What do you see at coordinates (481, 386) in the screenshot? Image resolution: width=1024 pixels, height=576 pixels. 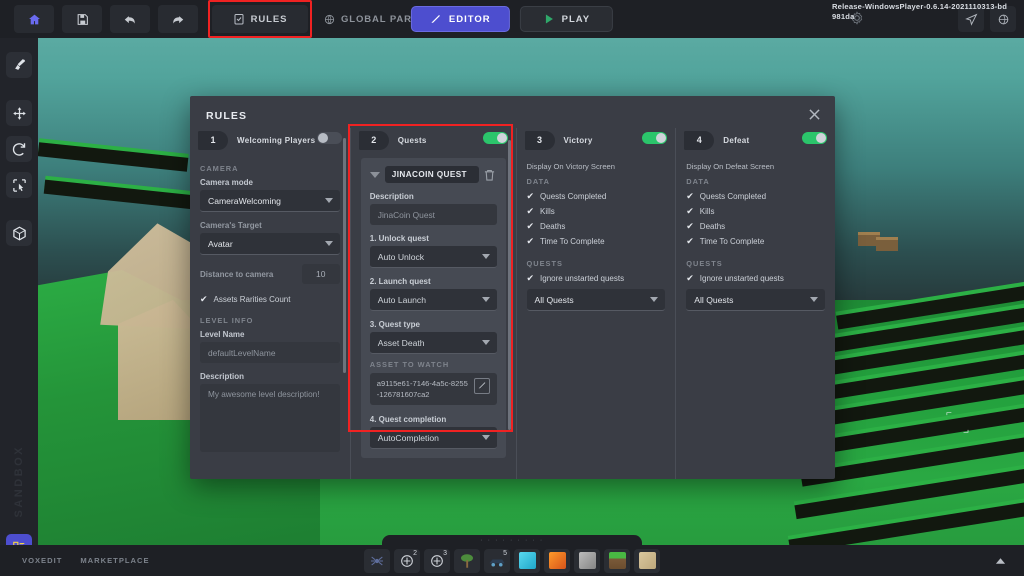 I see `pencil-square-icon` at bounding box center [481, 386].